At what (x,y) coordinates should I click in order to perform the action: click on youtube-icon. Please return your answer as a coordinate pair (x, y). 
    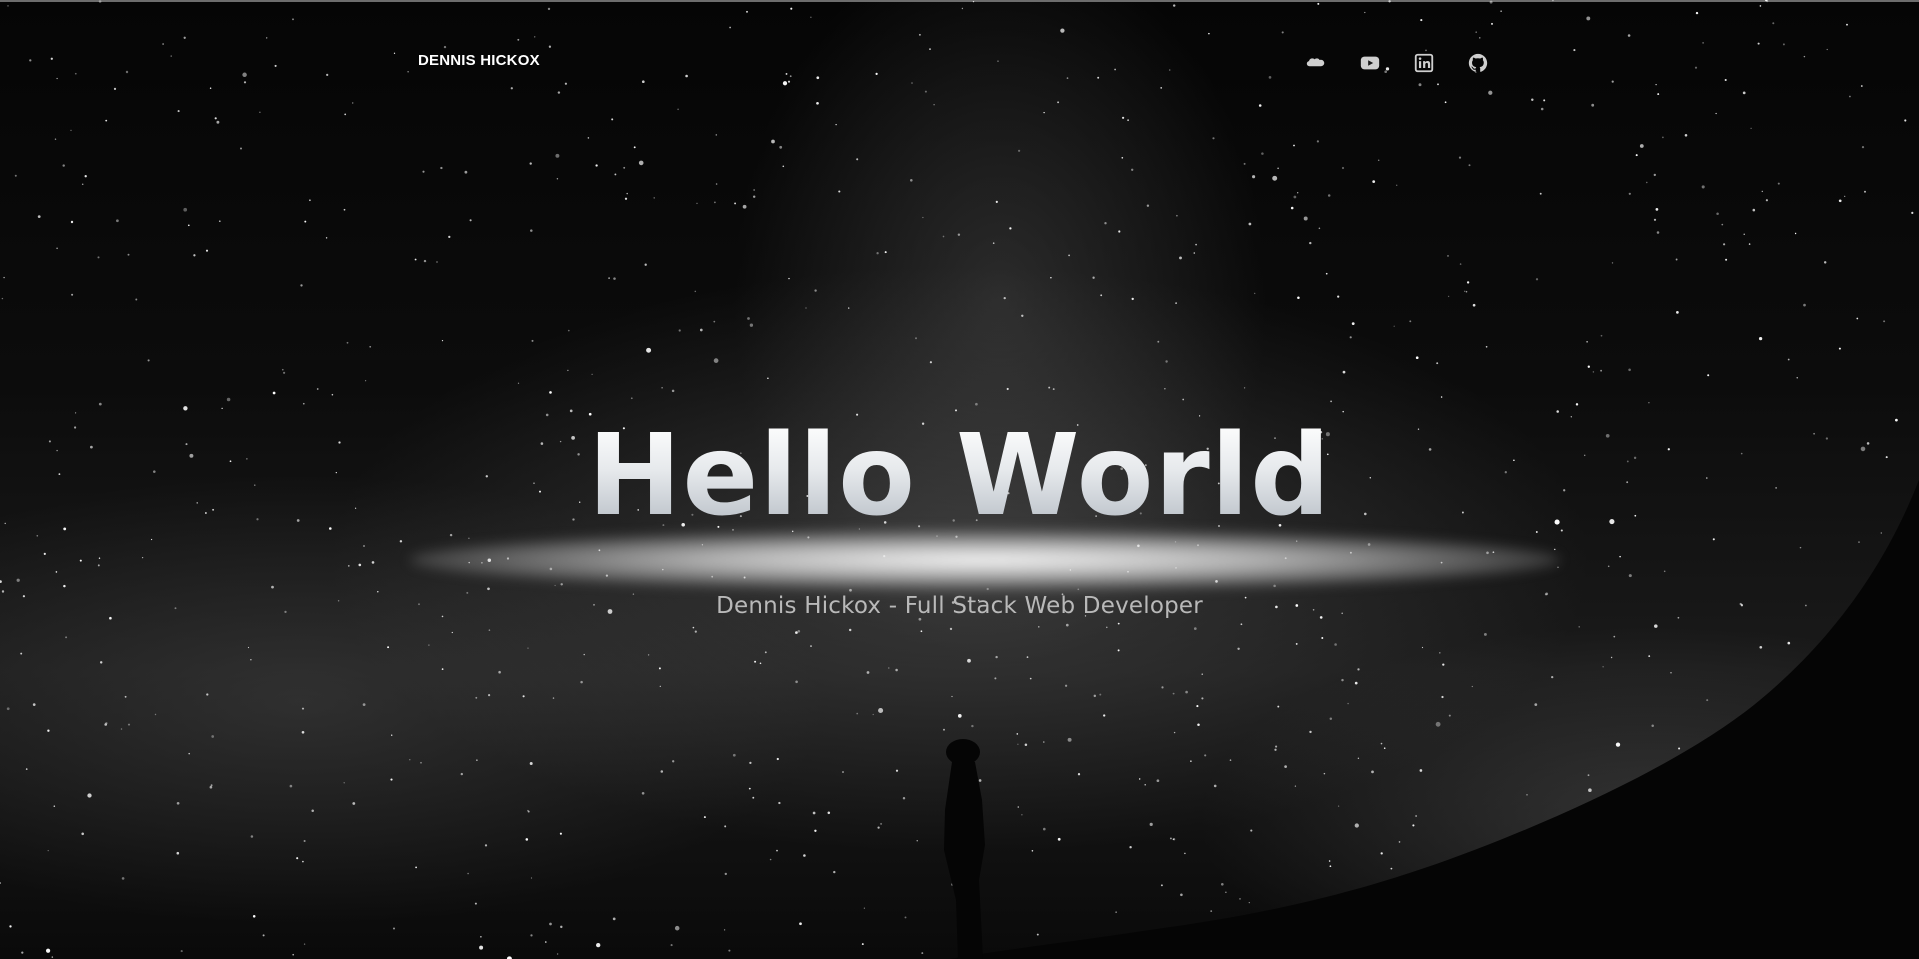
    Looking at the image, I should click on (1370, 63).